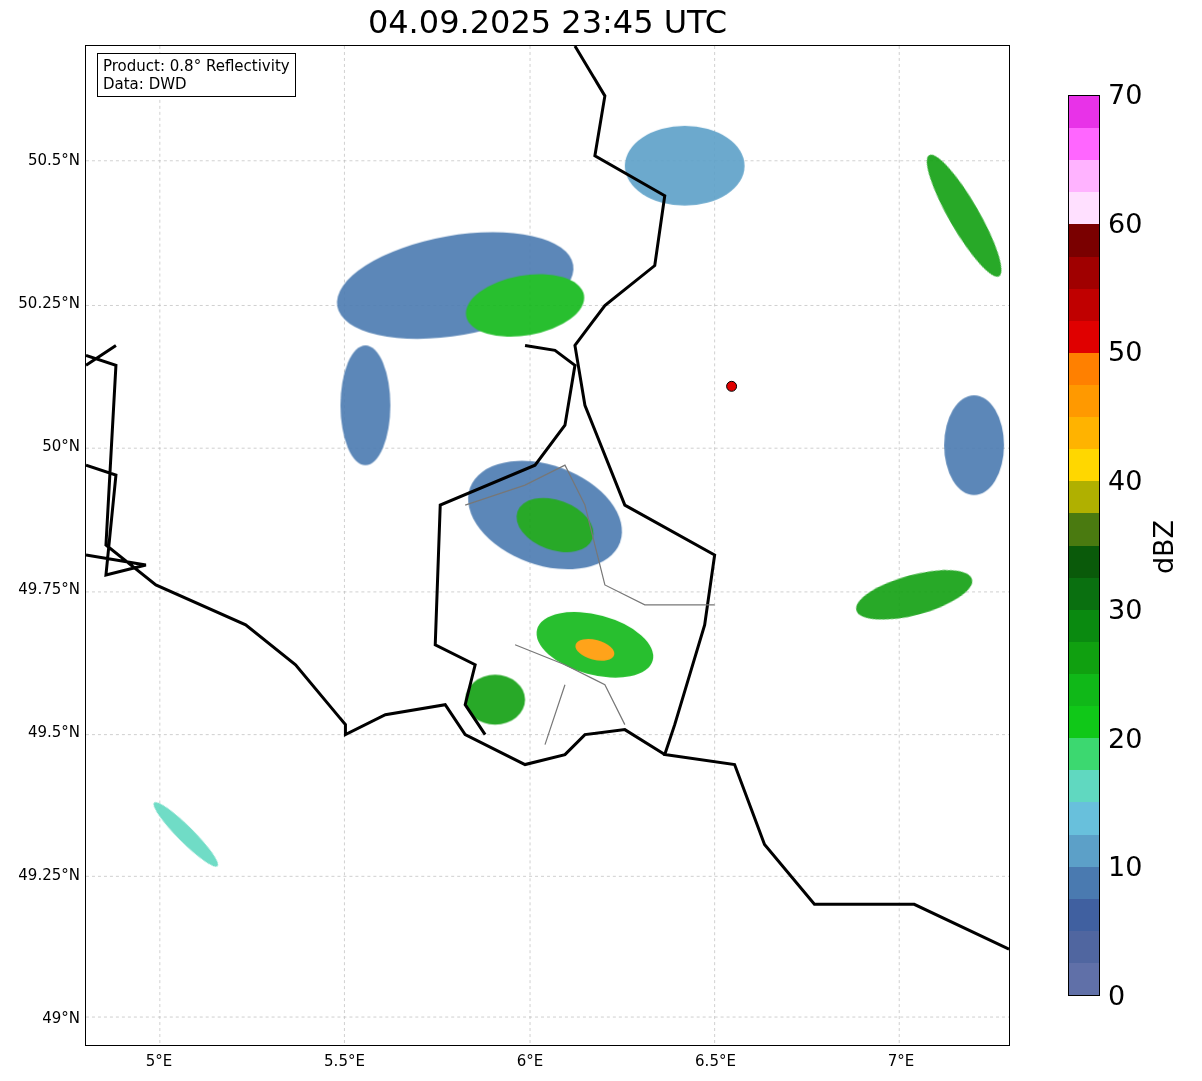  I want to click on latitude-label: 49.25°N, so click(49, 875).